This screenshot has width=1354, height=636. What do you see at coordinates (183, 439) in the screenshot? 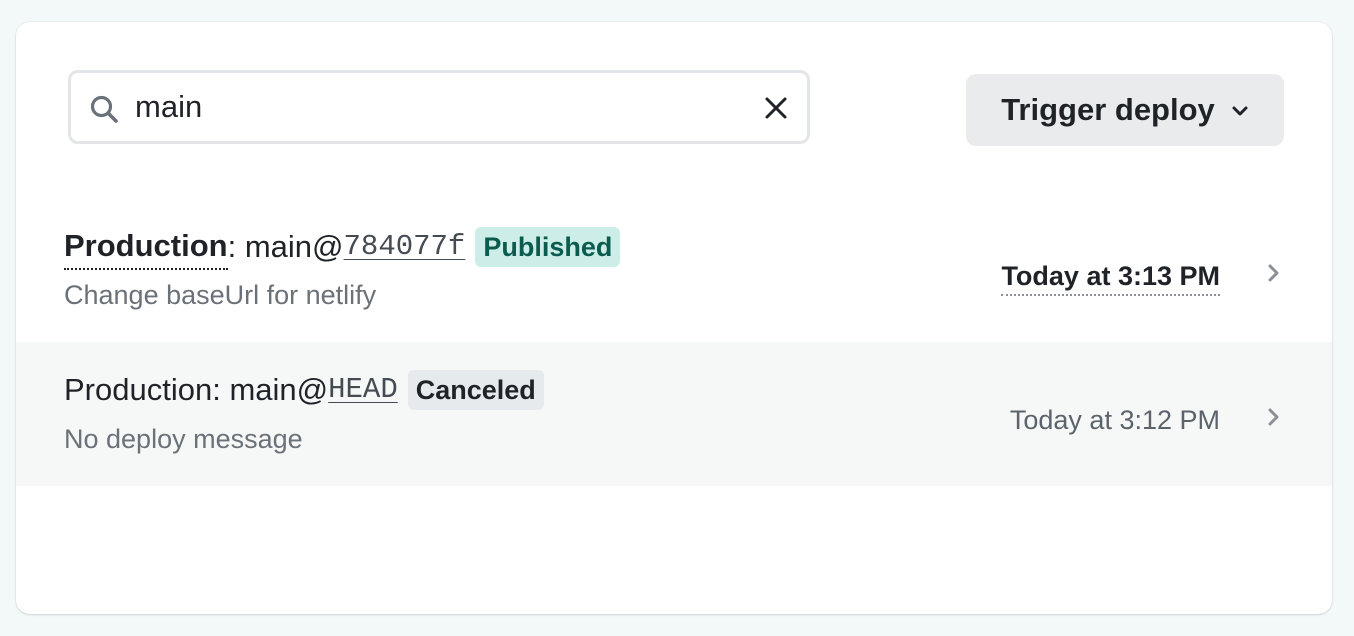
I see `deploy-message: No deploy message` at bounding box center [183, 439].